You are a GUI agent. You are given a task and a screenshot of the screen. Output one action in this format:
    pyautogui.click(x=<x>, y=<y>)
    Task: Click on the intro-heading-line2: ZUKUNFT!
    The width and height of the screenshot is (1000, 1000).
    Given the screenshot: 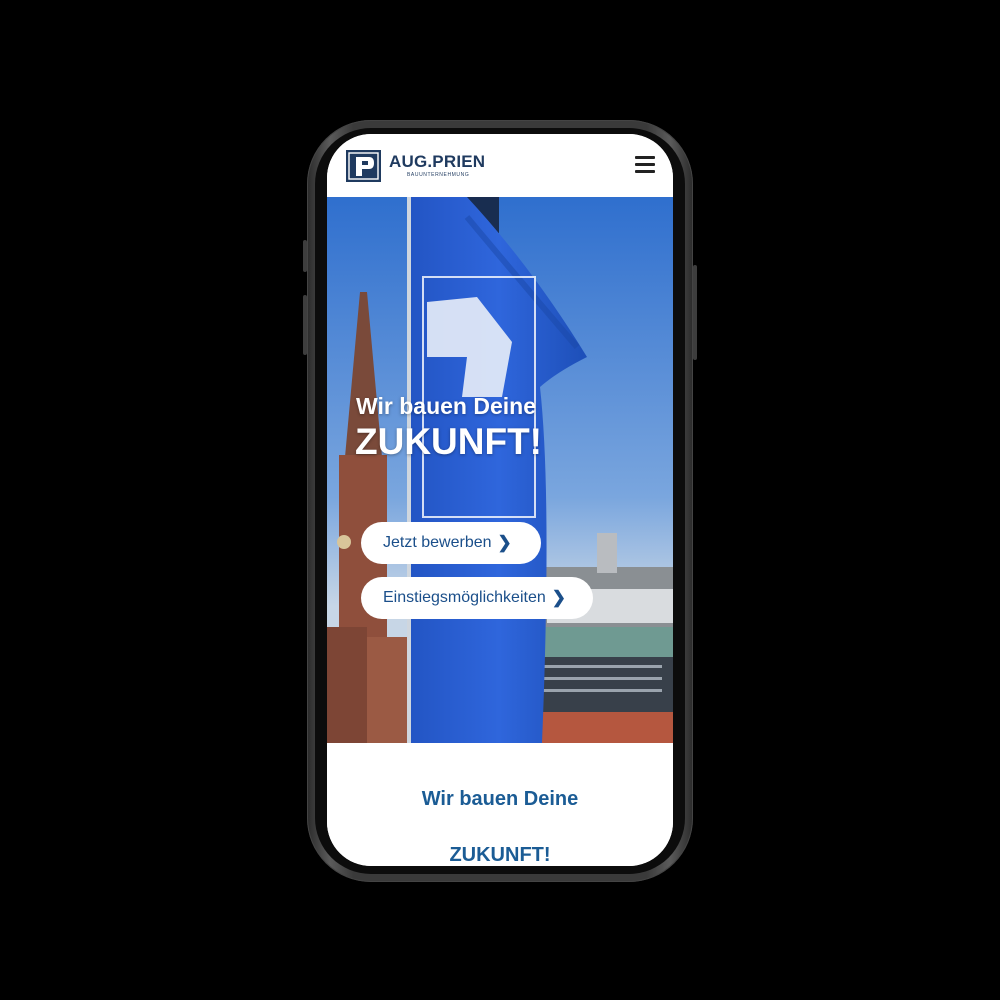 What is the action you would take?
    pyautogui.click(x=500, y=855)
    